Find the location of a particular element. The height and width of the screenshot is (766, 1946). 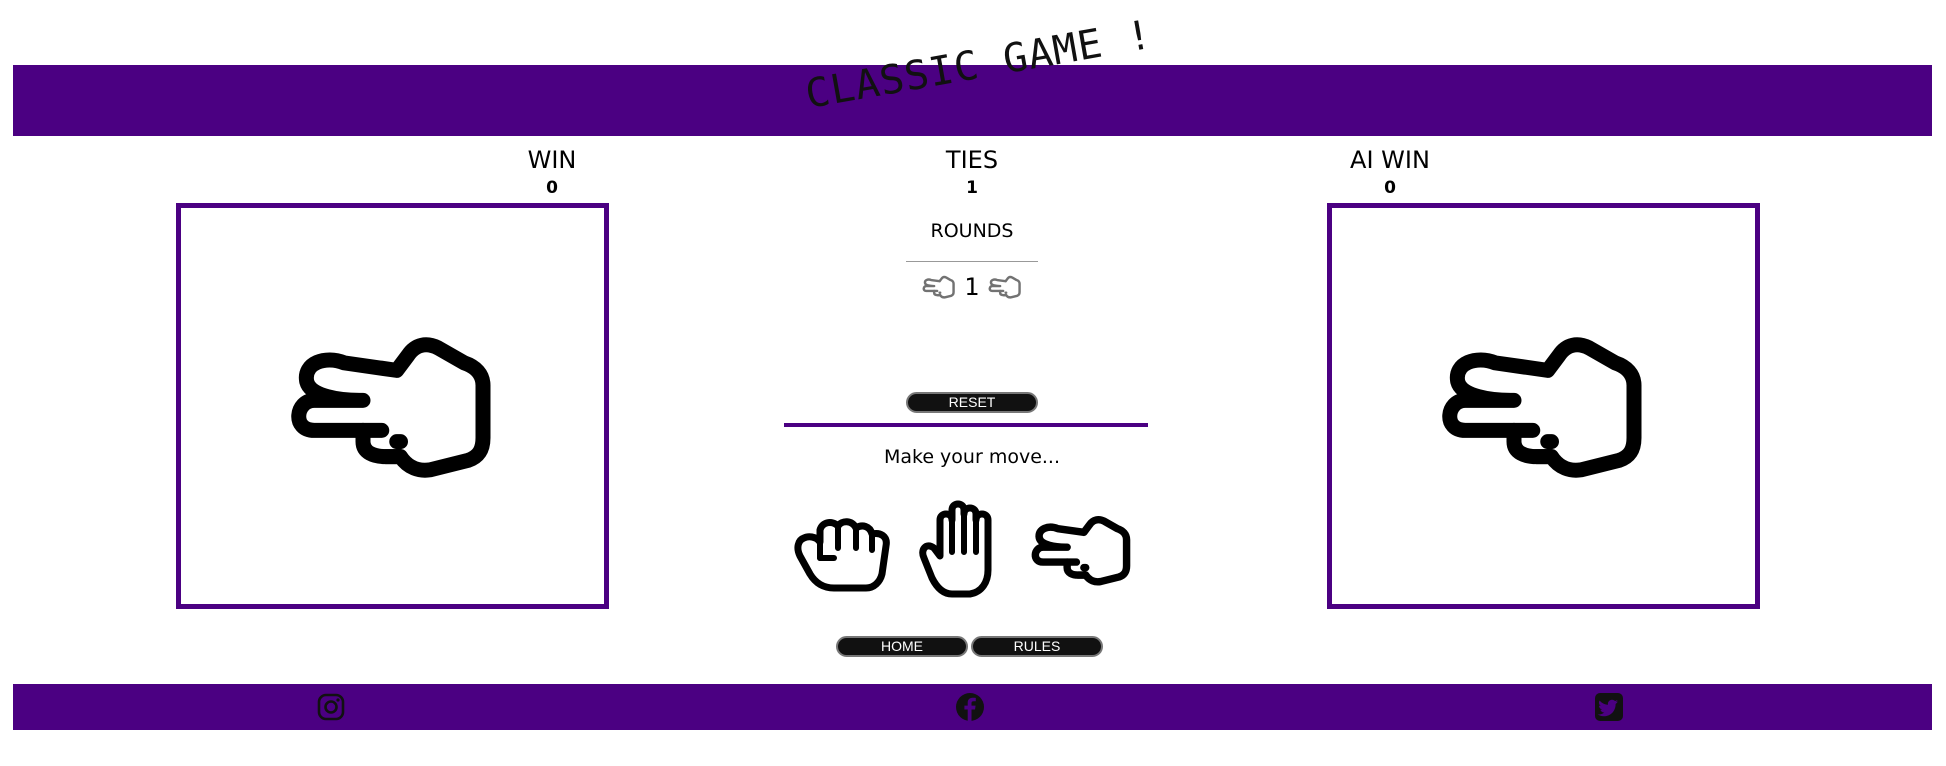

player-win-label: WIN is located at coordinates (552, 160).